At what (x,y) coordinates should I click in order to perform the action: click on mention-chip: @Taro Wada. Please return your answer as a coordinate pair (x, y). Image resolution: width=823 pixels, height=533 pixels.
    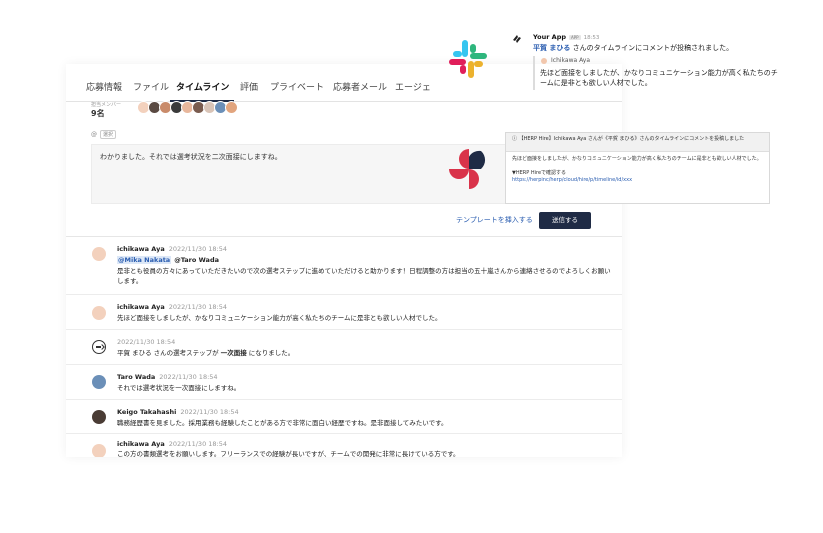
    Looking at the image, I should click on (196, 260).